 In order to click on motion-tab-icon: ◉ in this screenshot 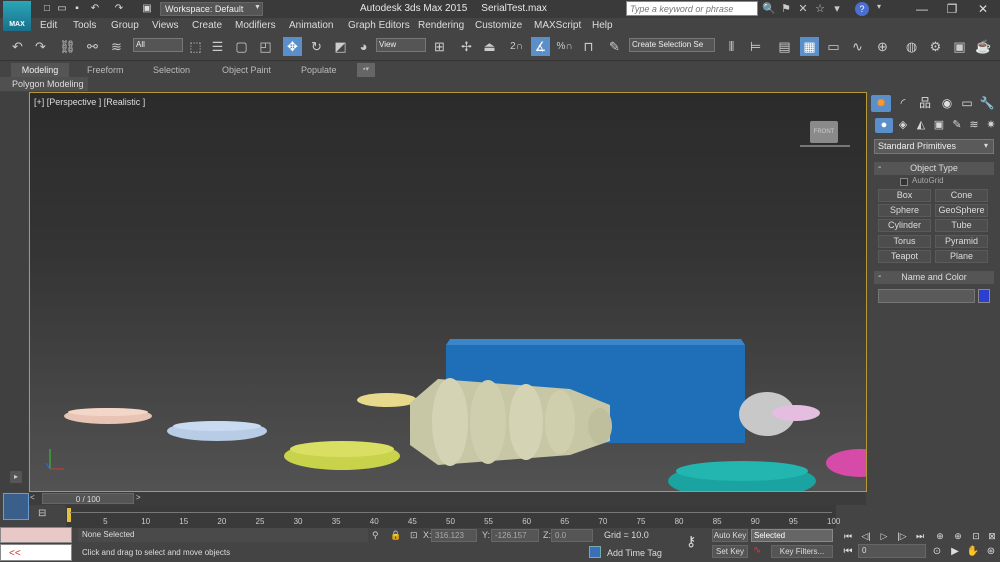, I will do `click(947, 103)`.